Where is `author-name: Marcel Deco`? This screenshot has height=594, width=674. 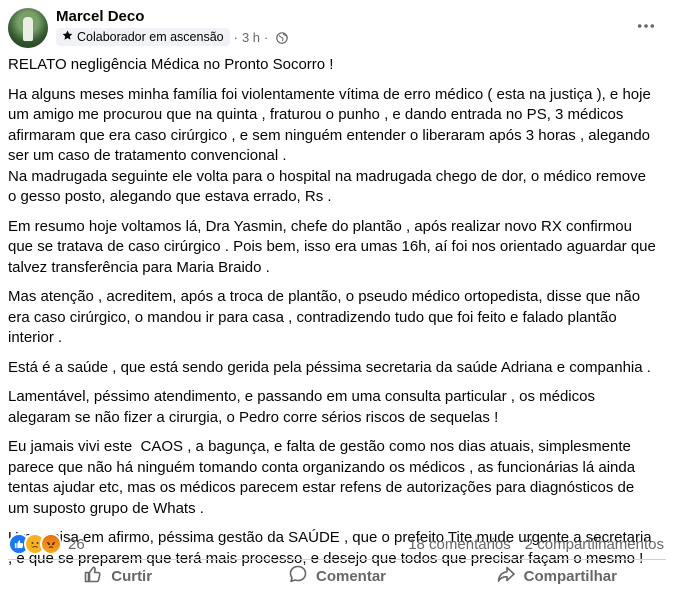
author-name: Marcel Deco is located at coordinates (100, 16).